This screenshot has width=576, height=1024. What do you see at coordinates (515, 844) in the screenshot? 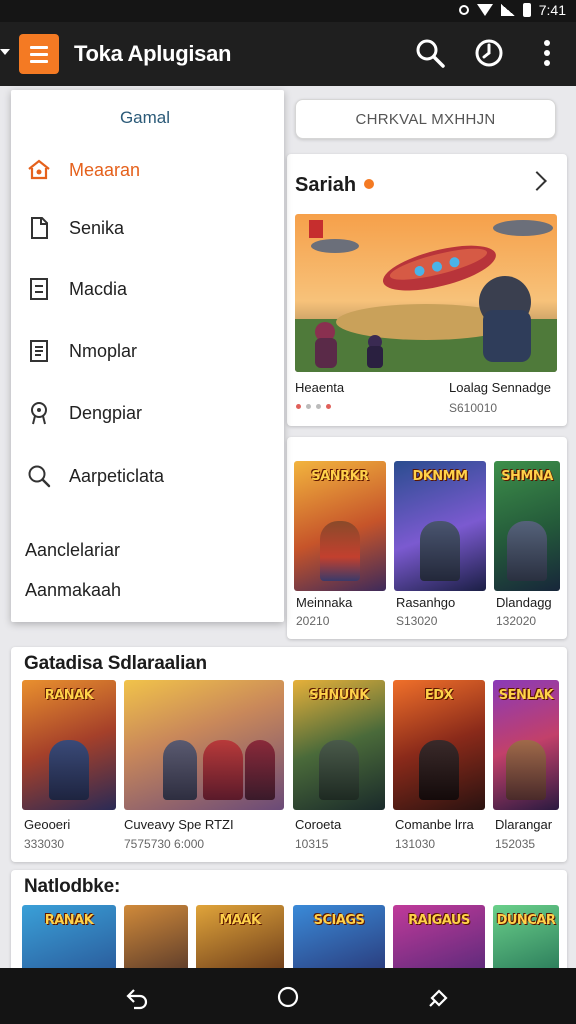
I see `game-subtitle: 152035` at bounding box center [515, 844].